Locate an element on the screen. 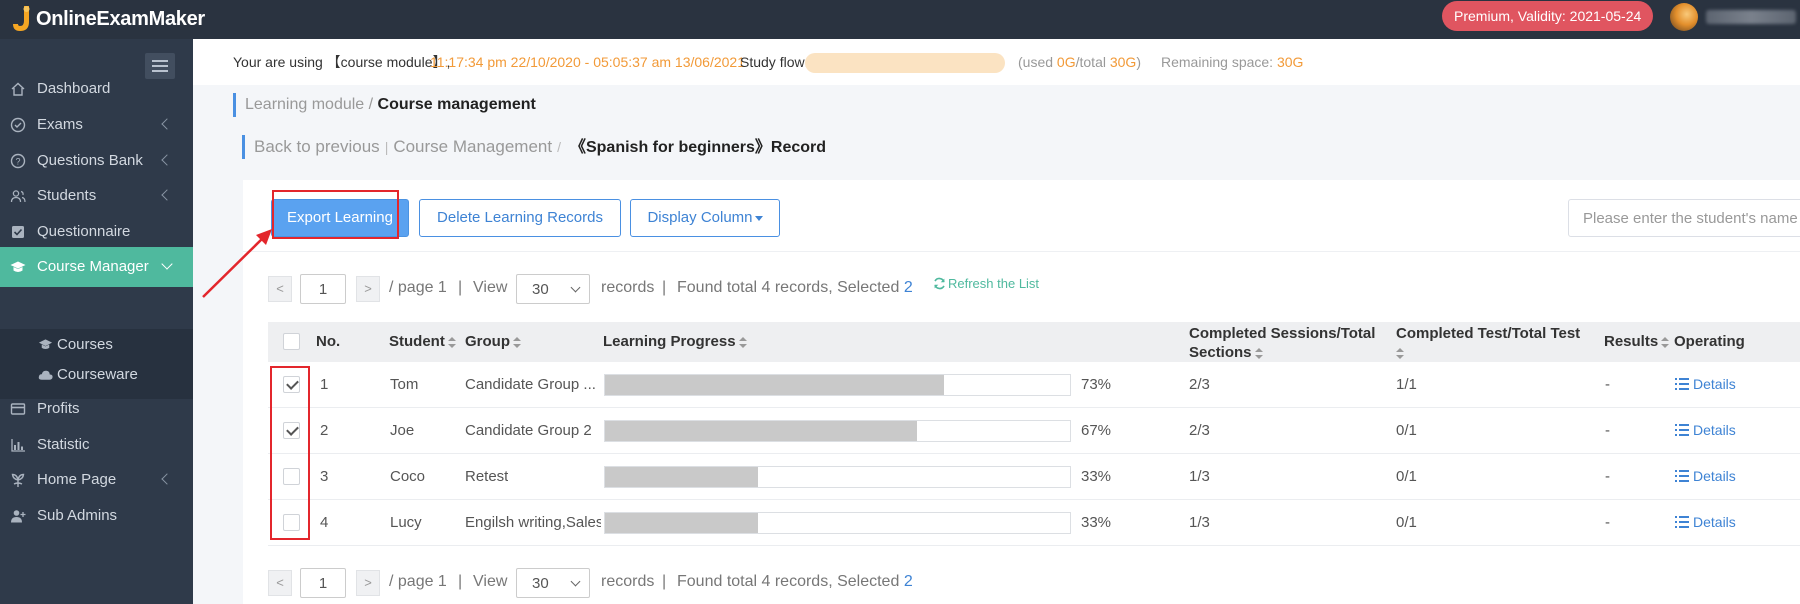 This screenshot has width=1800, height=604. row-progress-percent: 67% is located at coordinates (1096, 430).